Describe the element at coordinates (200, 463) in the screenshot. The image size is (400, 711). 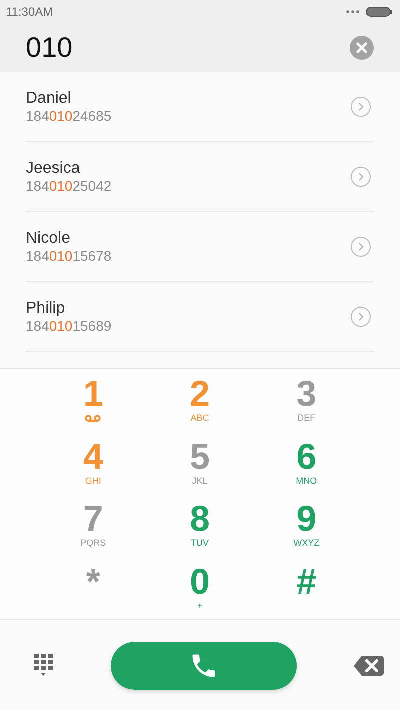
I see `dial-key: 5 JKL` at that location.